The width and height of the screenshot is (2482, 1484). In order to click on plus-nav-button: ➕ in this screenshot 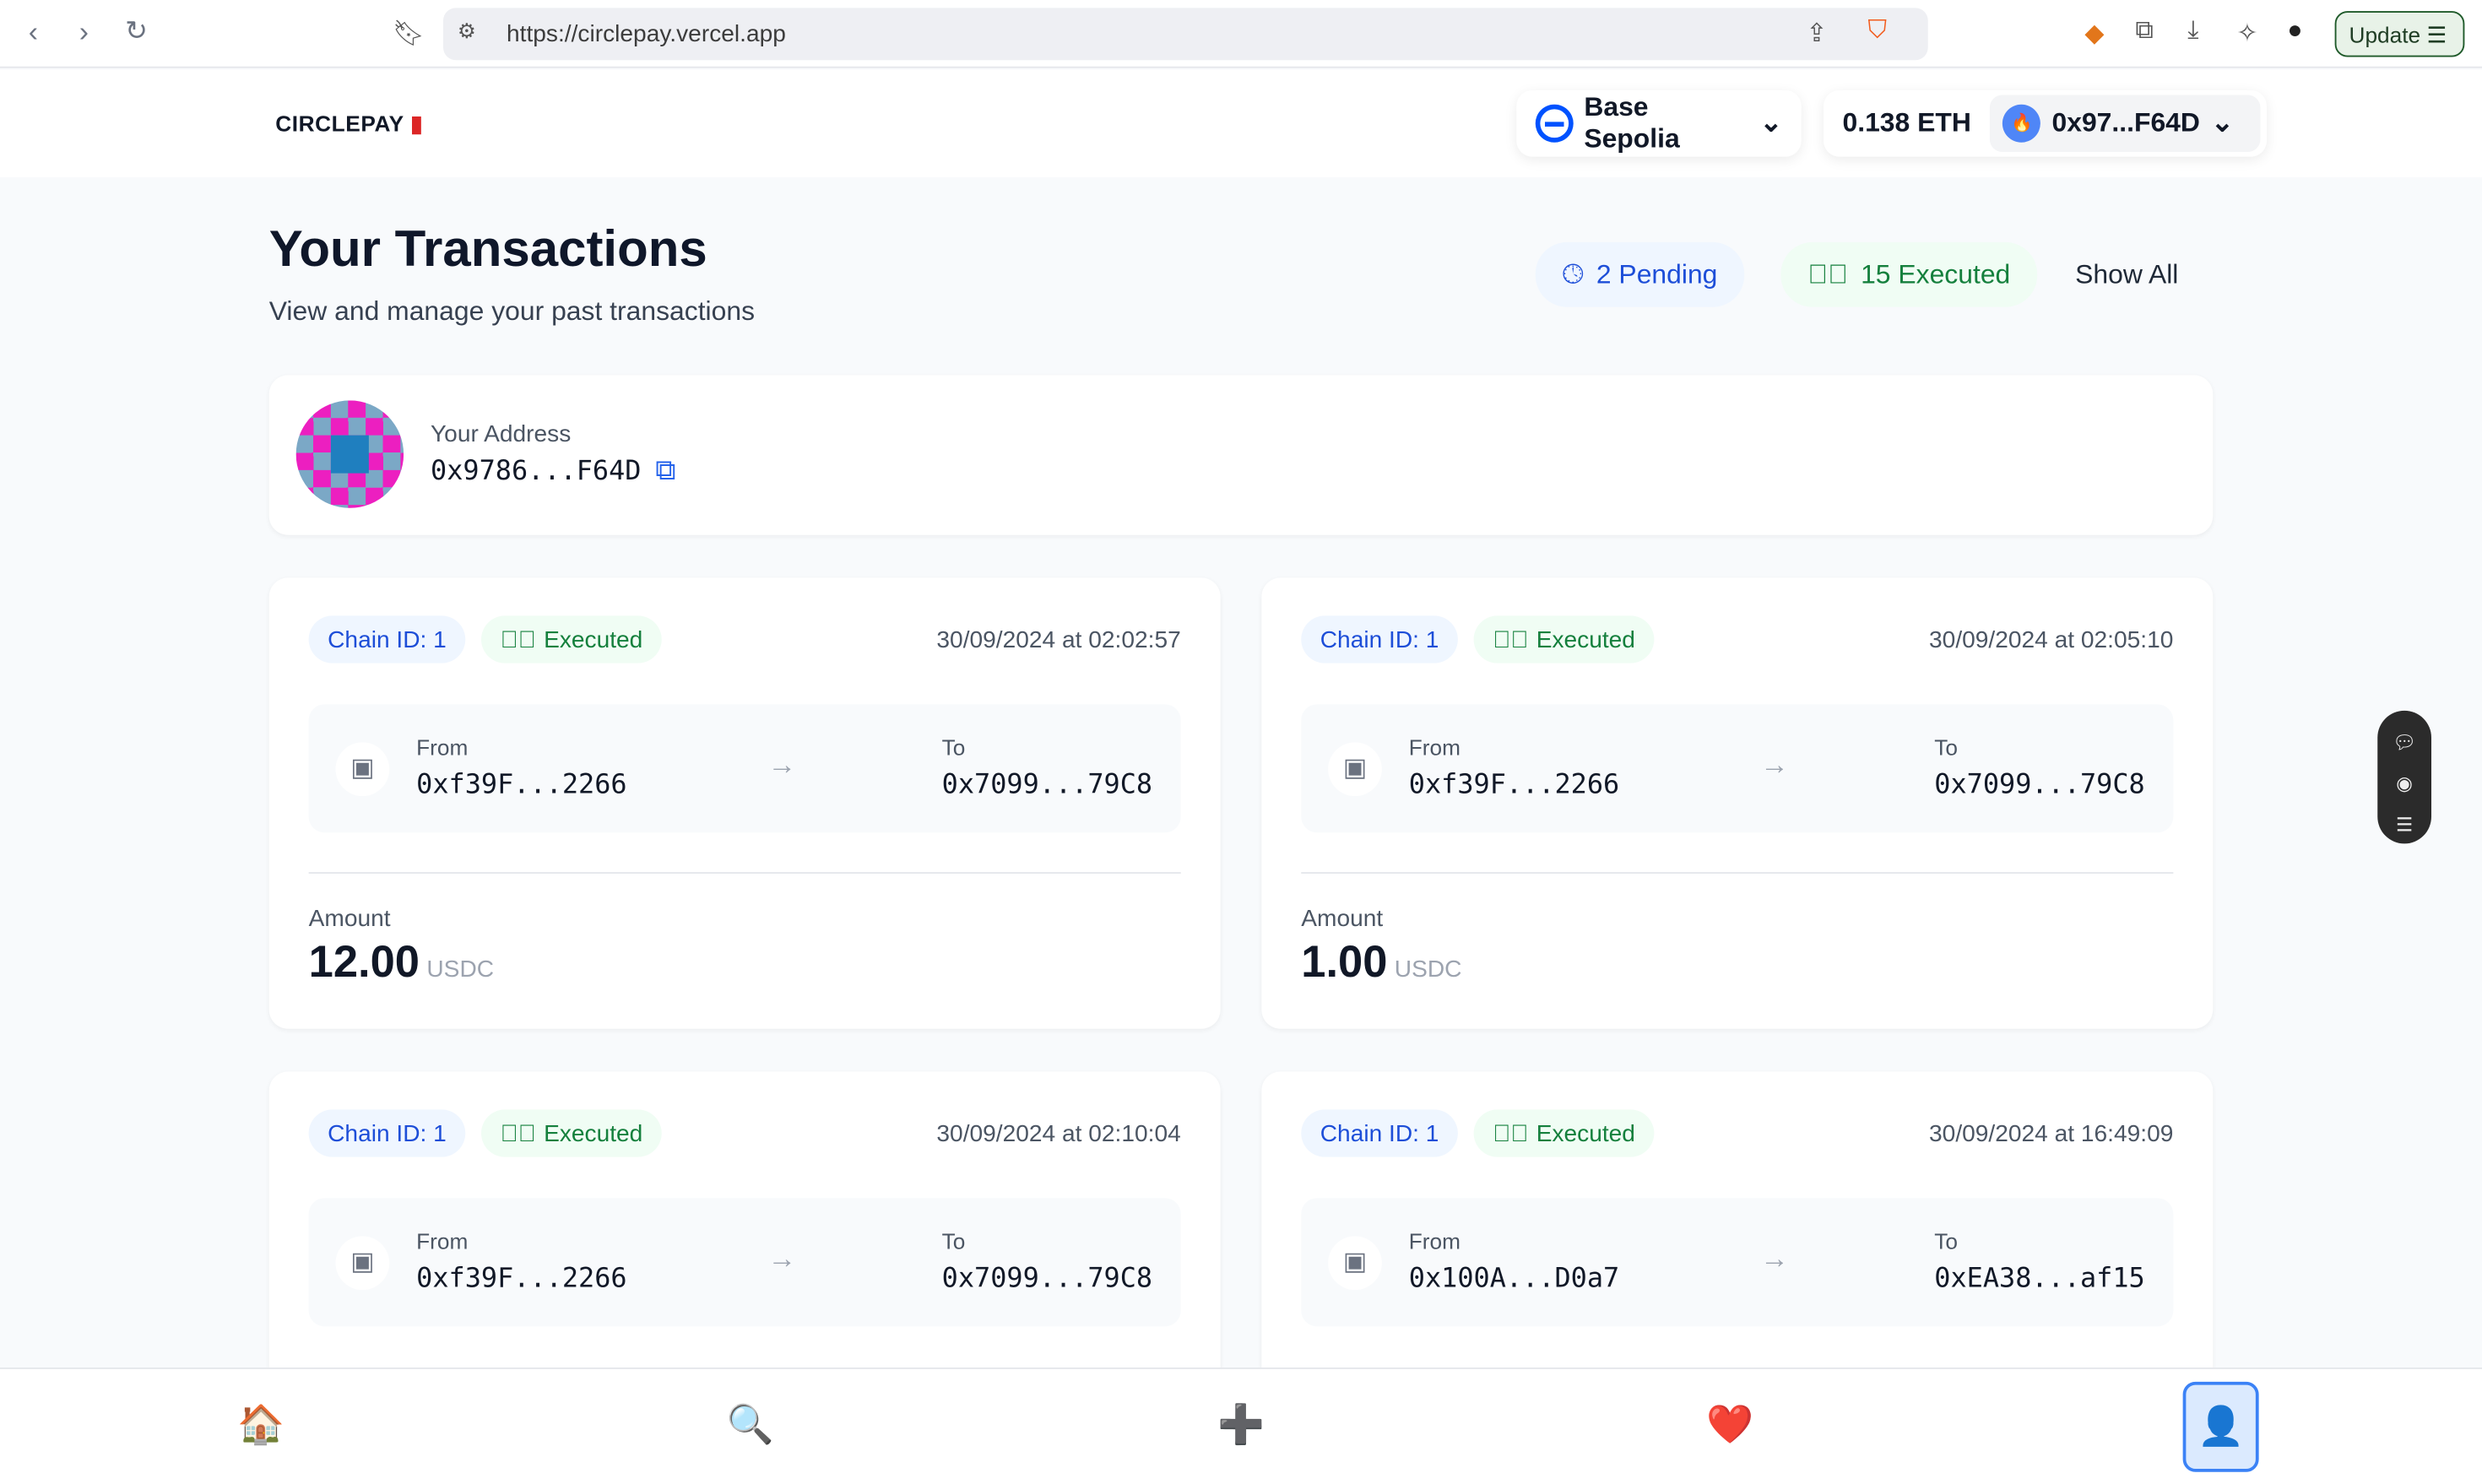, I will do `click(1241, 1425)`.